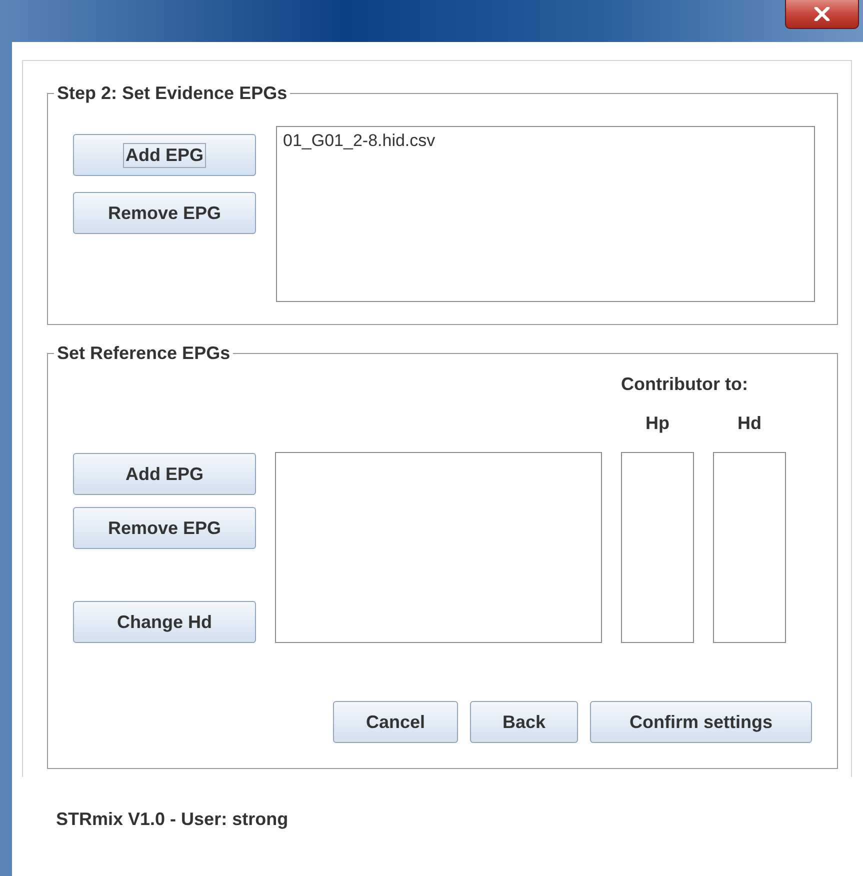  I want to click on status-text: STRmix V1.0 - User: strong, so click(173, 819).